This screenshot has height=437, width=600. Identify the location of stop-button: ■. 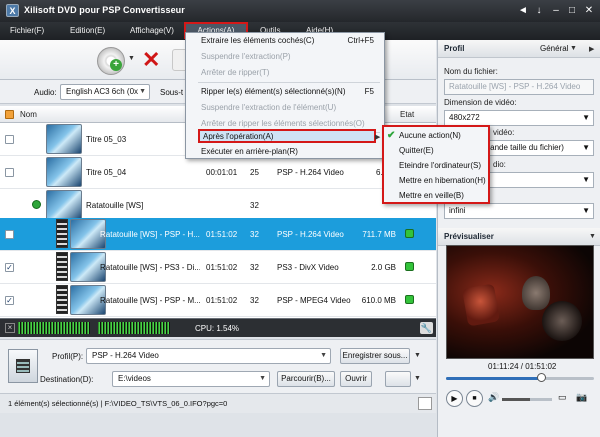
(474, 398).